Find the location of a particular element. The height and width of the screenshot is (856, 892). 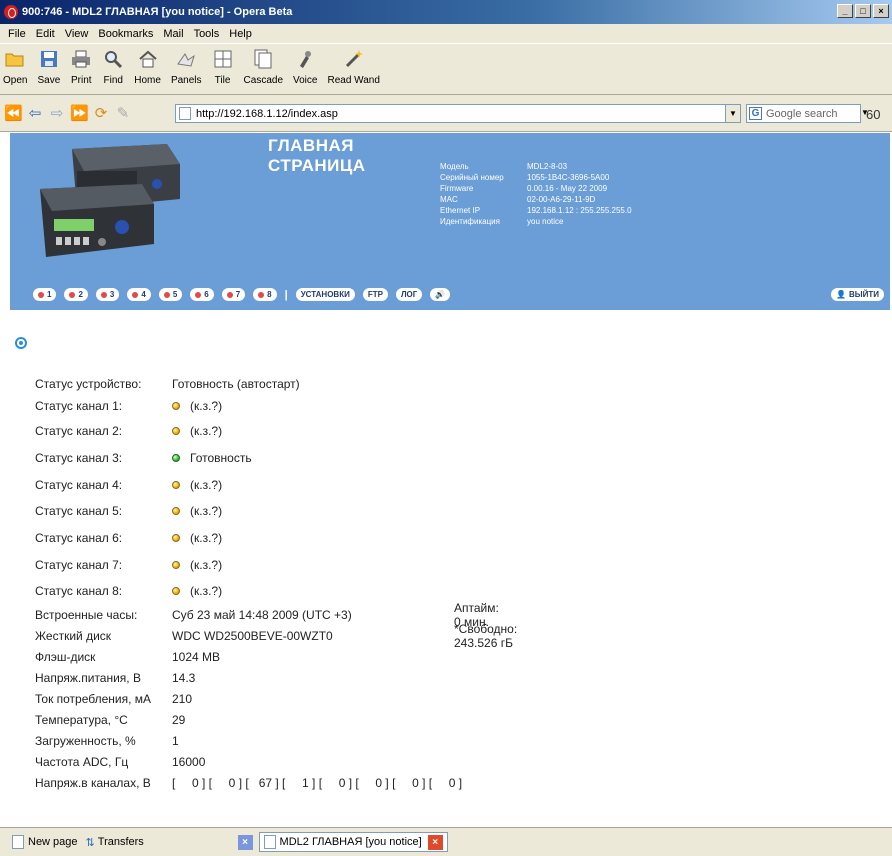

channel-7-button: 7 is located at coordinates (233, 294).